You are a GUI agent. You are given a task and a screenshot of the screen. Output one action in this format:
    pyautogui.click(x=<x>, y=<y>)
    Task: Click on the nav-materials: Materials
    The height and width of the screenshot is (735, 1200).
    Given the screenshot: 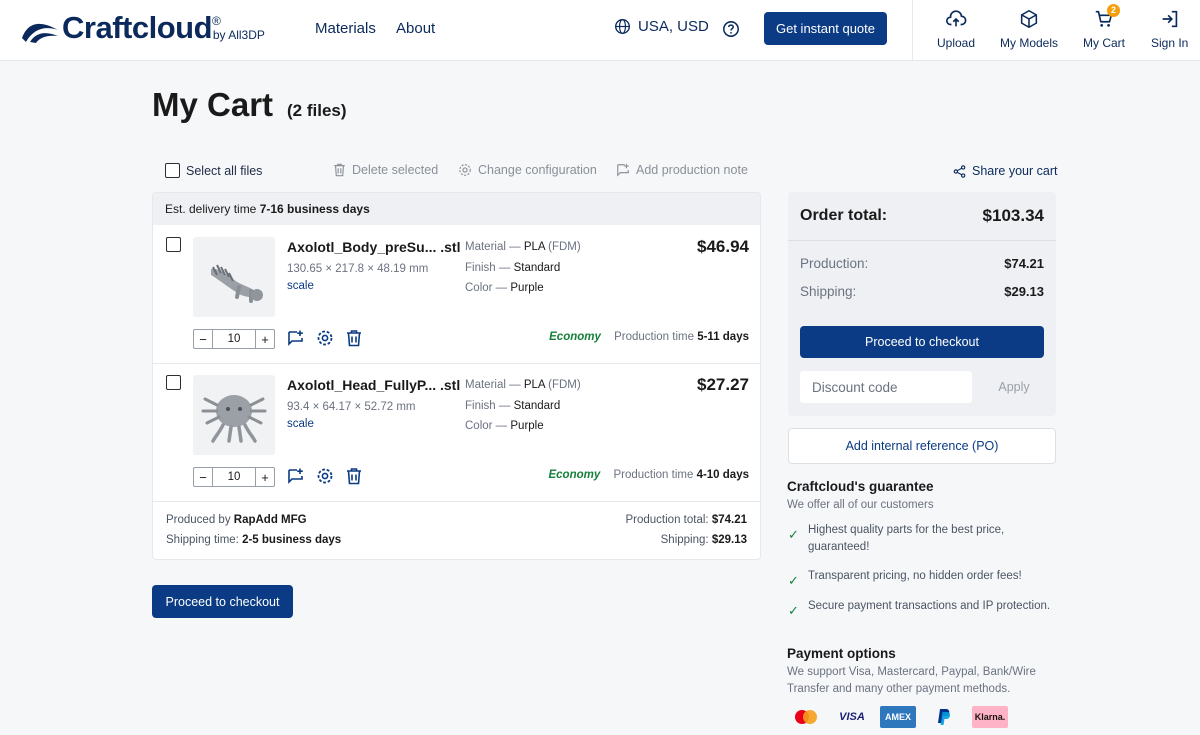 What is the action you would take?
    pyautogui.click(x=345, y=28)
    